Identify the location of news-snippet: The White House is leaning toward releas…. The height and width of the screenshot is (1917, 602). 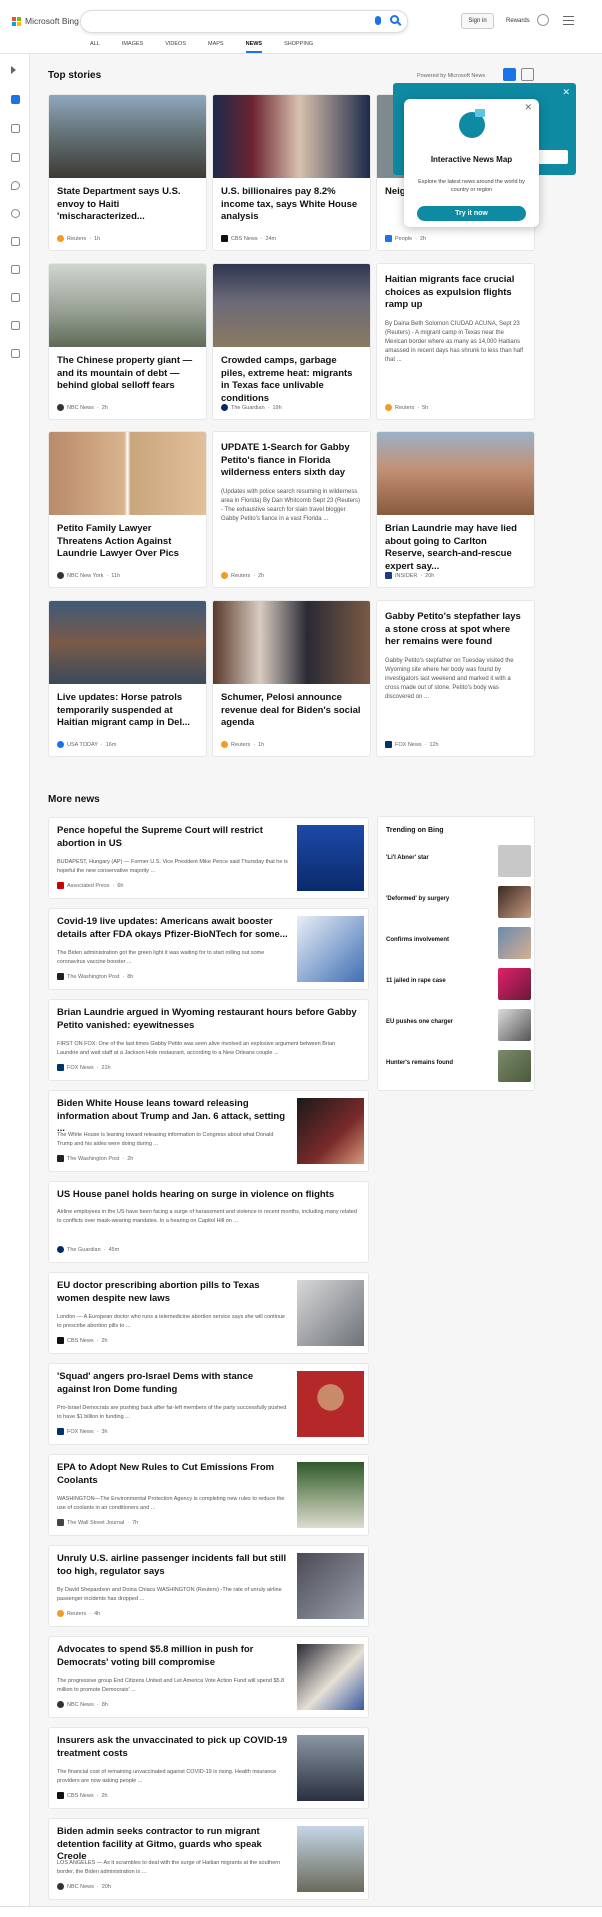
(165, 1139).